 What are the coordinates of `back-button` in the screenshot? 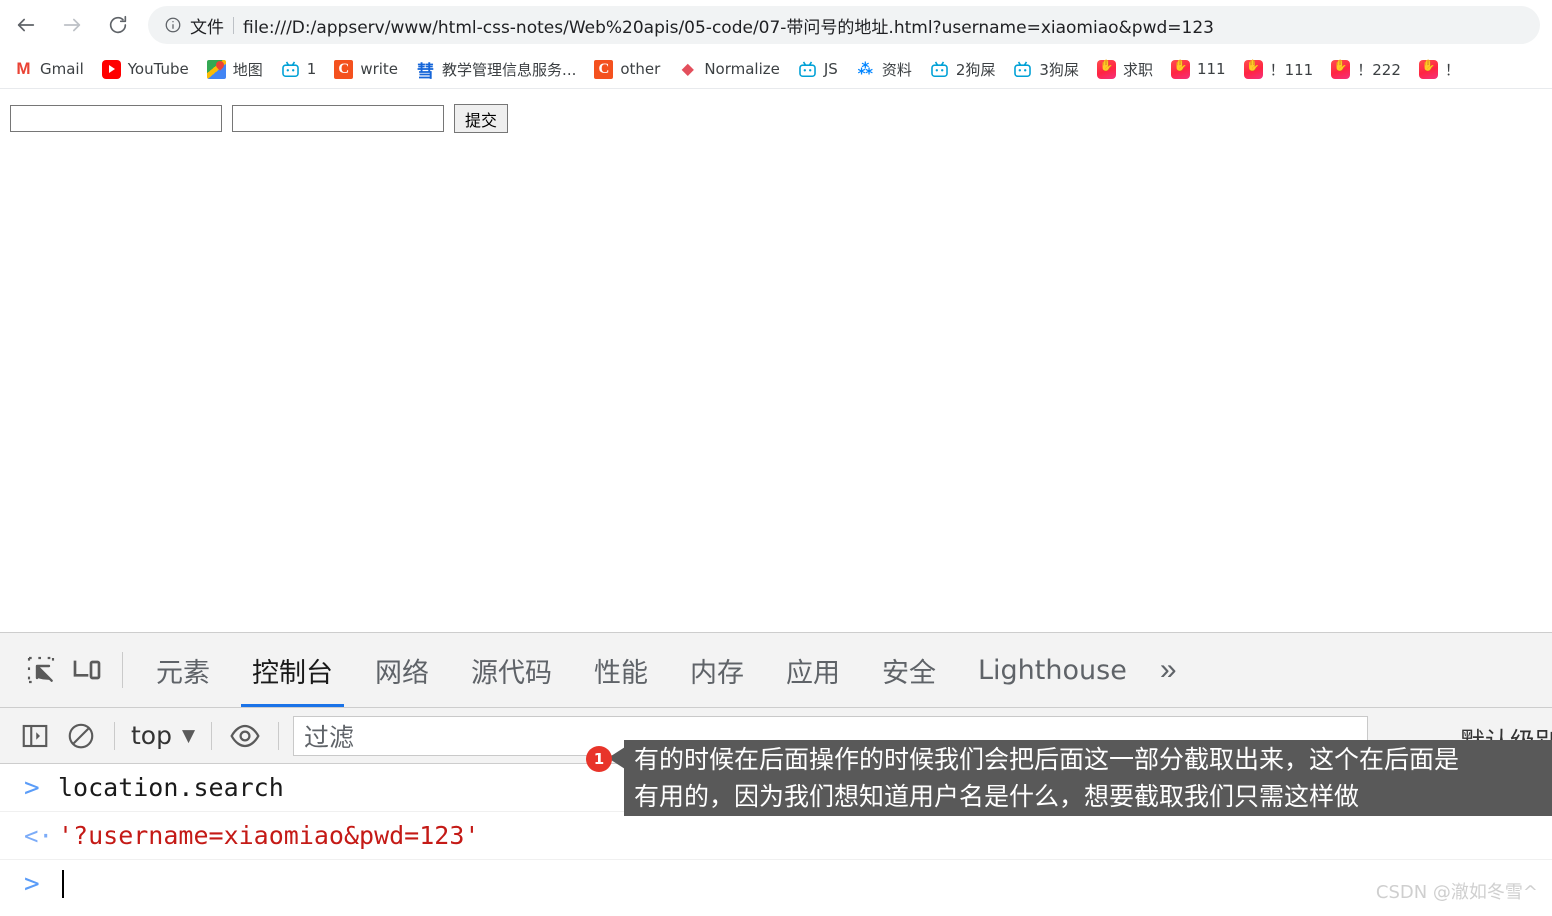 It's located at (26, 25).